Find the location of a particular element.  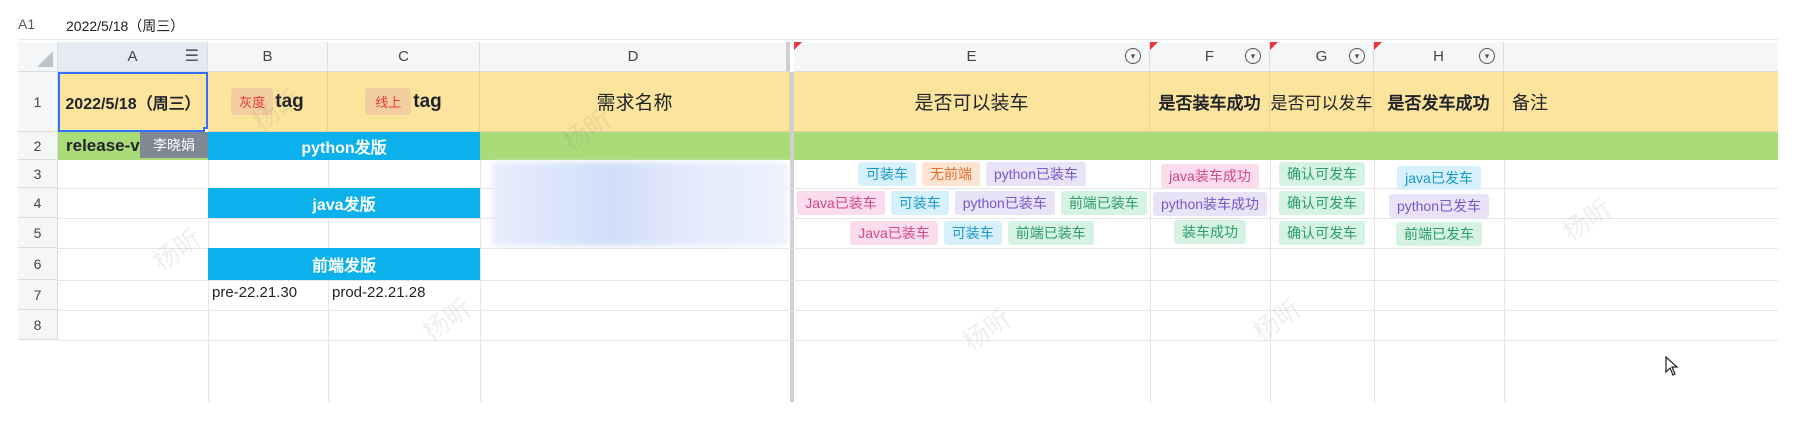

row-label: 8 is located at coordinates (37, 324).